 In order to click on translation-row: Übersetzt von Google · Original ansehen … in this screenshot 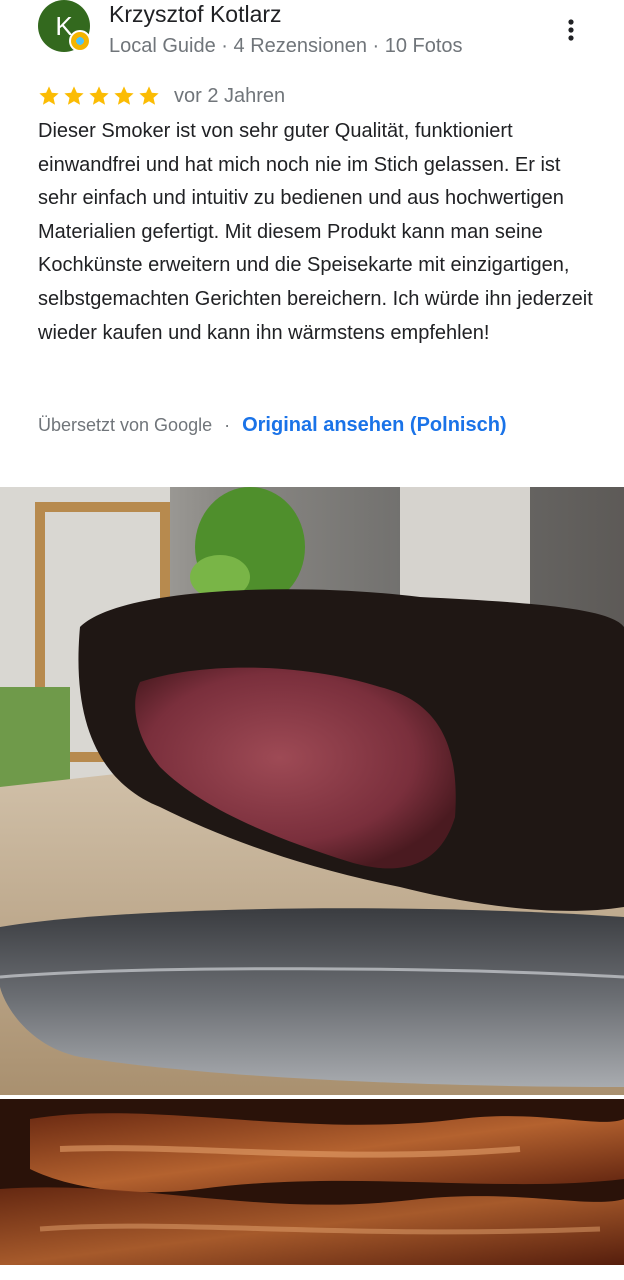, I will do `click(272, 425)`.